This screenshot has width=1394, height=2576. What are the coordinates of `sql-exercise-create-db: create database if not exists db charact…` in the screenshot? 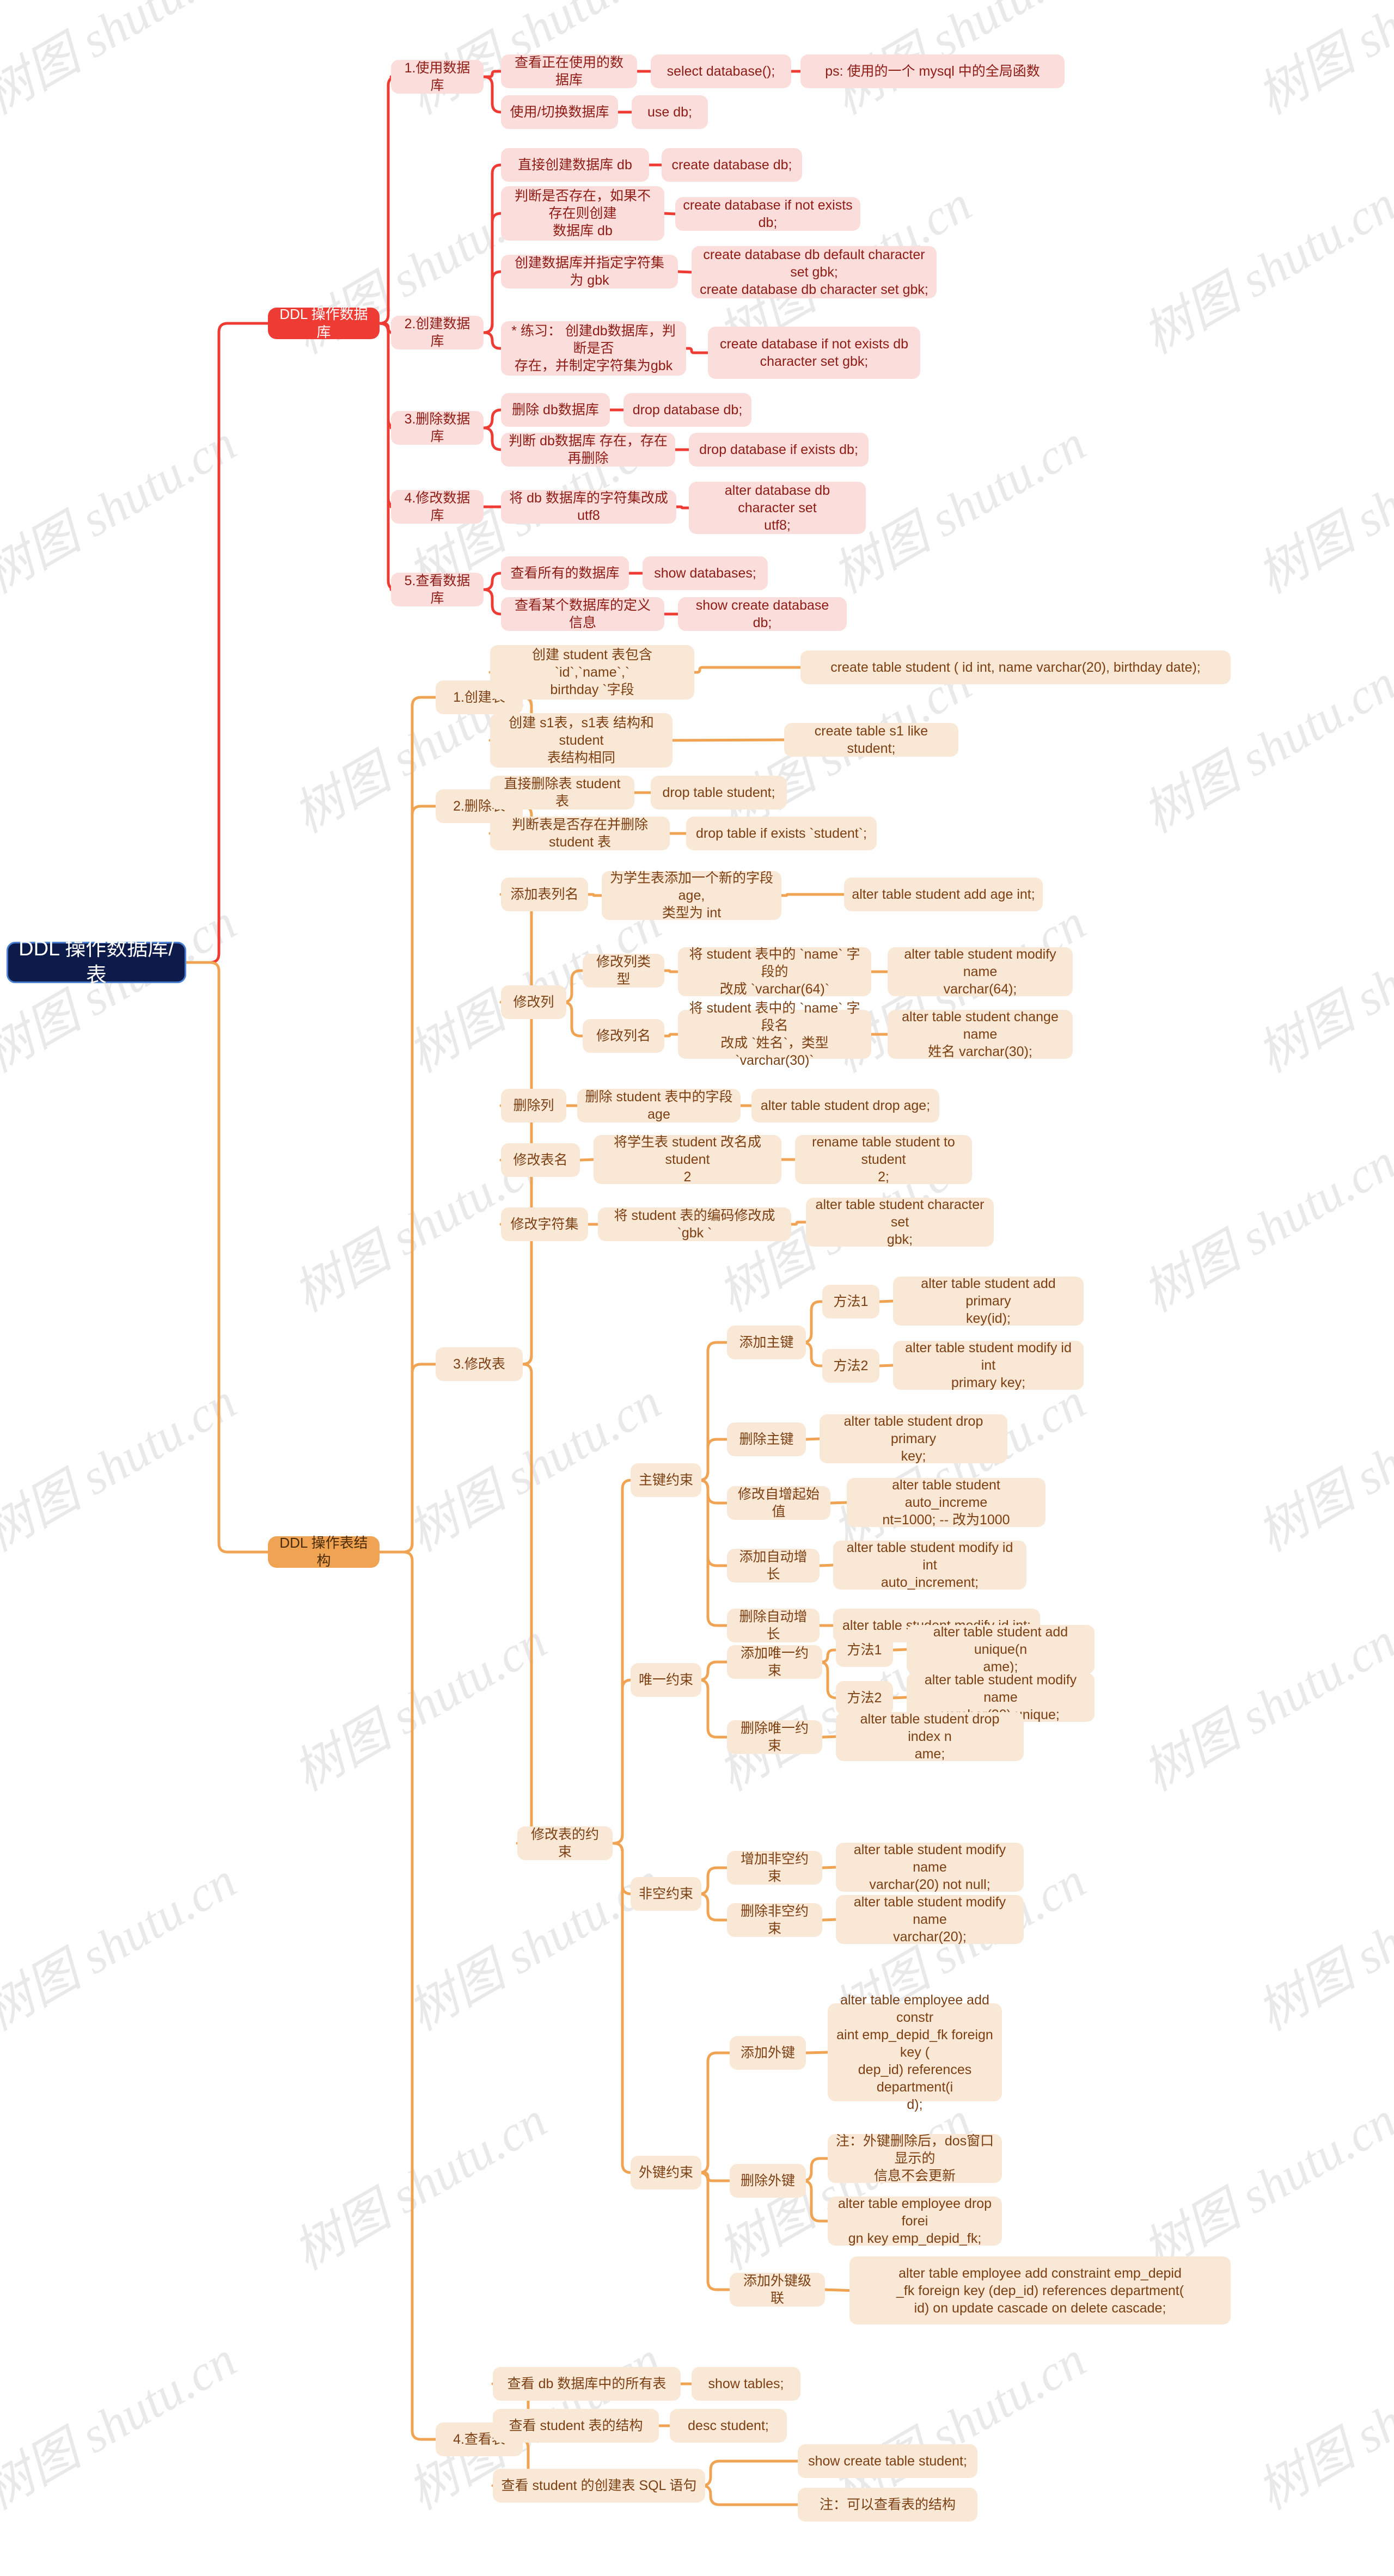 It's located at (814, 353).